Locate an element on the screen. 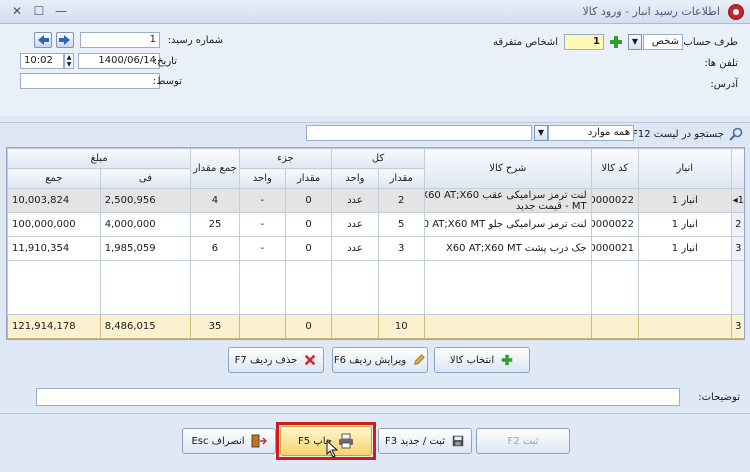 This screenshot has width=750, height=472. row-number: 3 is located at coordinates (737, 248).